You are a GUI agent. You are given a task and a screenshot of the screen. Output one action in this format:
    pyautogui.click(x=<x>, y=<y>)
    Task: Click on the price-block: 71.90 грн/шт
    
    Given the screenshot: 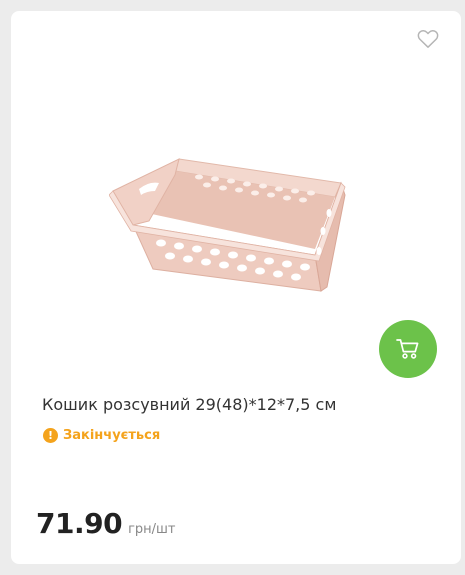 What is the action you would take?
    pyautogui.click(x=106, y=523)
    